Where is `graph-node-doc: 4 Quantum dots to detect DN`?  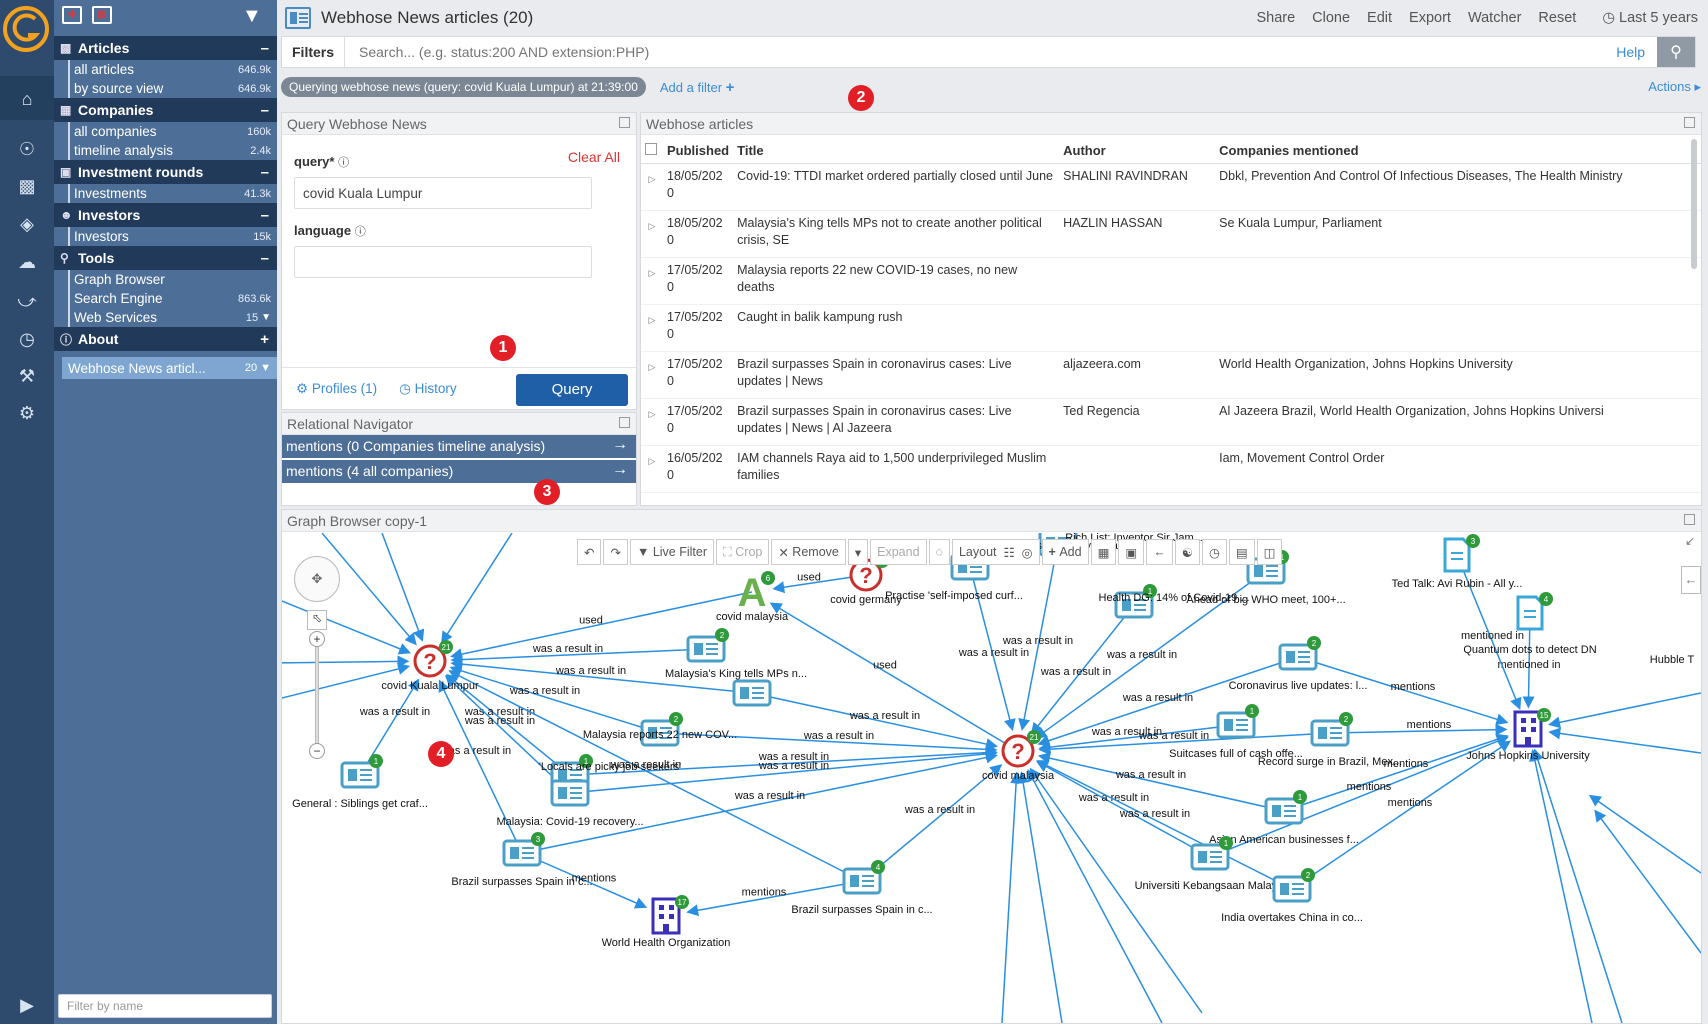 graph-node-doc: 4 Quantum dots to detect DN is located at coordinates (1530, 624).